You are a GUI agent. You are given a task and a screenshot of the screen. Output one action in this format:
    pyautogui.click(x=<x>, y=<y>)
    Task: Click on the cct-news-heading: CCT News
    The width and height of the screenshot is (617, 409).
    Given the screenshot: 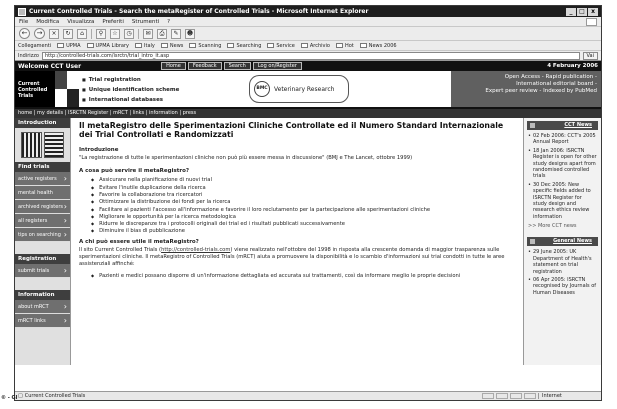 What is the action you would take?
    pyautogui.click(x=562, y=125)
    